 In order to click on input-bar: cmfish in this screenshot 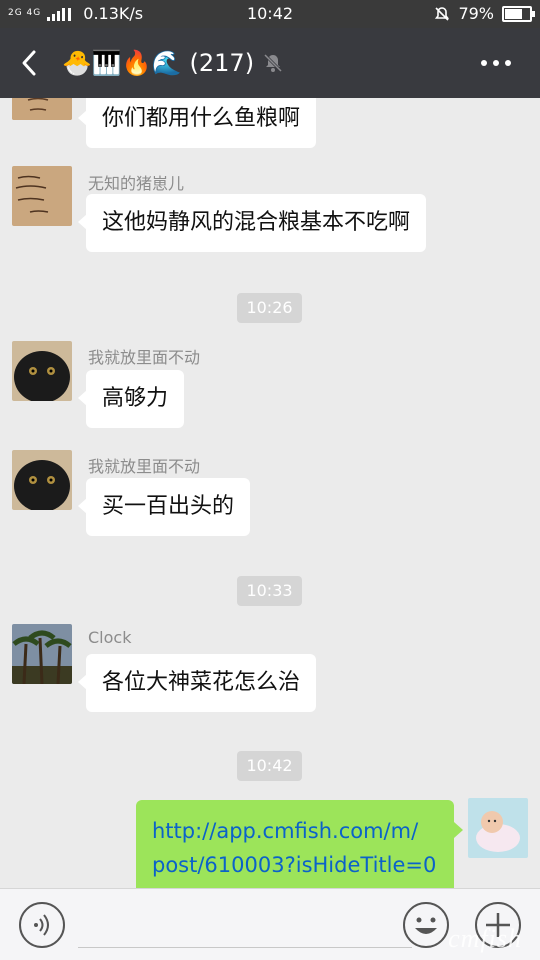, I will do `click(270, 924)`.